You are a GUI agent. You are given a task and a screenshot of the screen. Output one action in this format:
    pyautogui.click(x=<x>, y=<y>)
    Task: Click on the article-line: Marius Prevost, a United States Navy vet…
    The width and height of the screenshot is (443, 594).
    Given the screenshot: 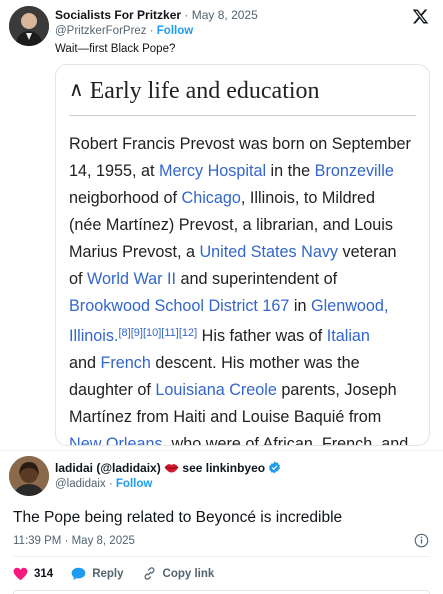 What is the action you would take?
    pyautogui.click(x=245, y=252)
    